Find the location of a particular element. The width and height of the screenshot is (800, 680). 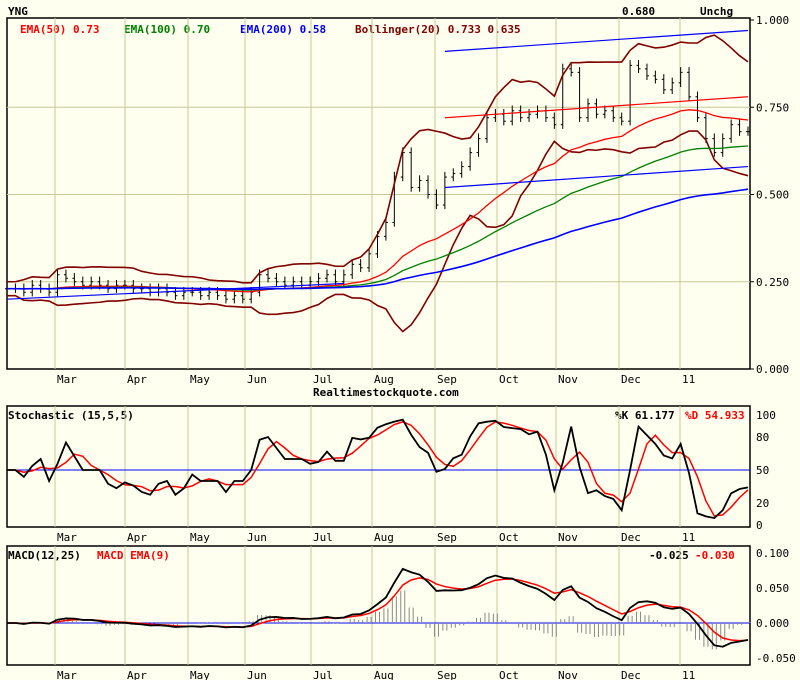

macd-axis-label: 0.050 is located at coordinates (772, 588).